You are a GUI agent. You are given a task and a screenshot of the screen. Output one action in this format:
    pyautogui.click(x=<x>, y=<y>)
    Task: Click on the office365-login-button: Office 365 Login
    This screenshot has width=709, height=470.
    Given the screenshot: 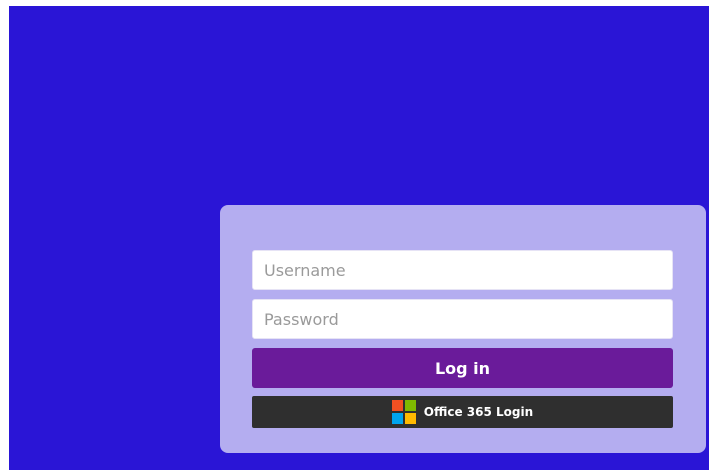 What is the action you would take?
    pyautogui.click(x=462, y=412)
    